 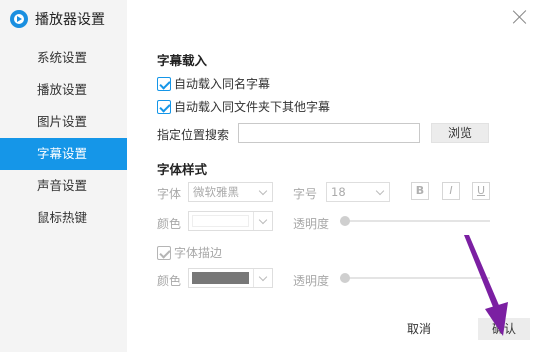 I want to click on opacity-slider, so click(x=415, y=221).